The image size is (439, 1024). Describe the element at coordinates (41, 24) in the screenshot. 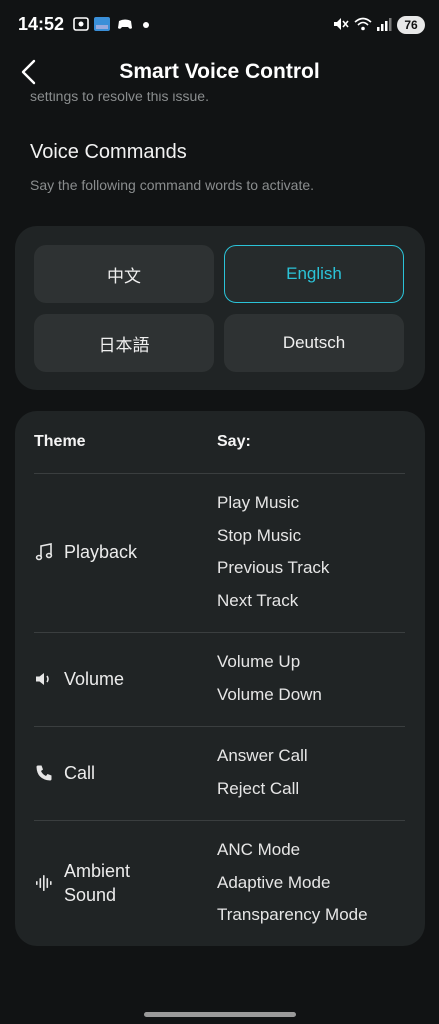

I see `status-time: 14:52` at that location.